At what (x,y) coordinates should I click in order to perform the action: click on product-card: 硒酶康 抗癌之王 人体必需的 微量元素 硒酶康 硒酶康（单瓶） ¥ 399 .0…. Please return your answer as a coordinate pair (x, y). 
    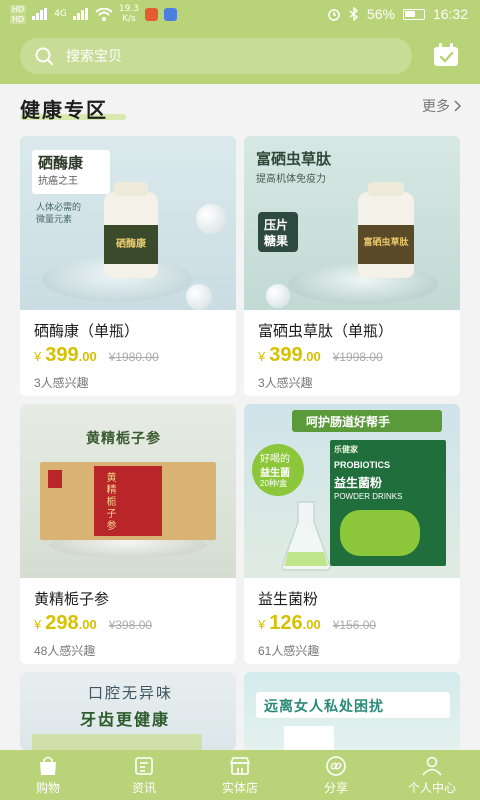
    Looking at the image, I should click on (128, 266).